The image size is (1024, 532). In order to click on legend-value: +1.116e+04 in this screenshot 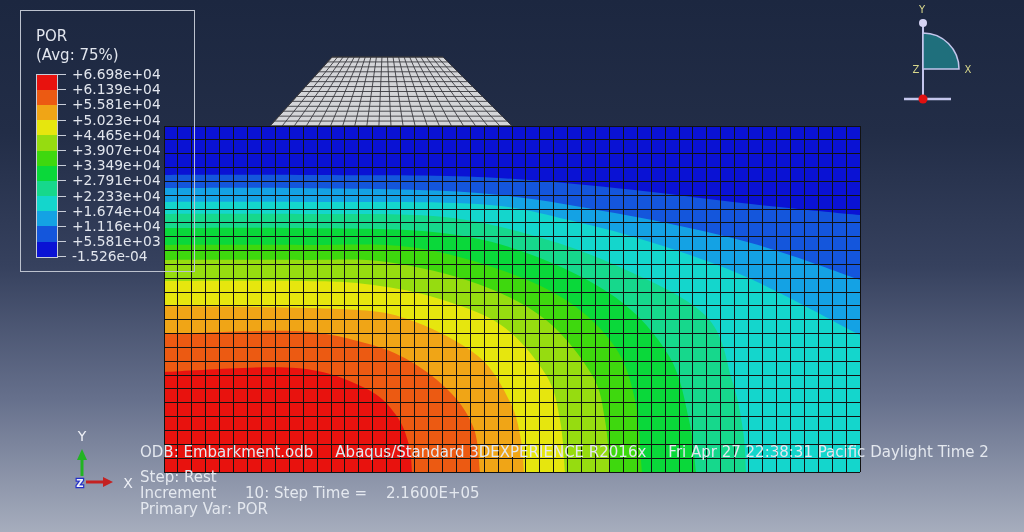, I will do `click(116, 226)`.